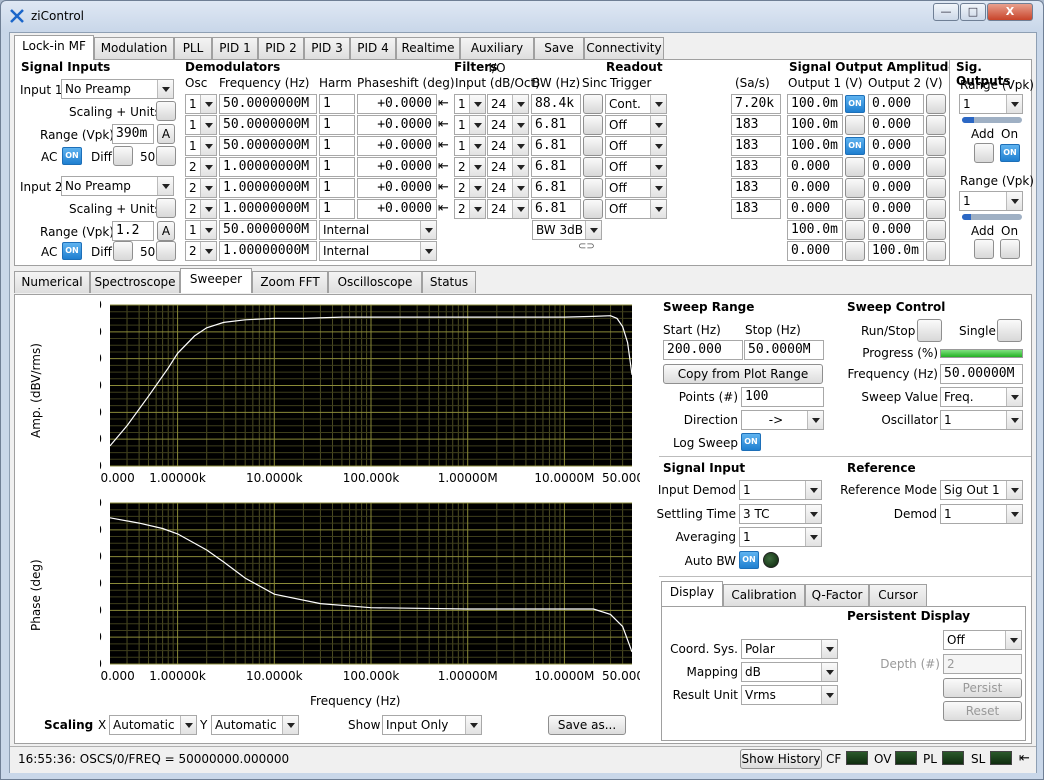  Describe the element at coordinates (193, 48) in the screenshot. I see `tab-pll: PLL` at that location.